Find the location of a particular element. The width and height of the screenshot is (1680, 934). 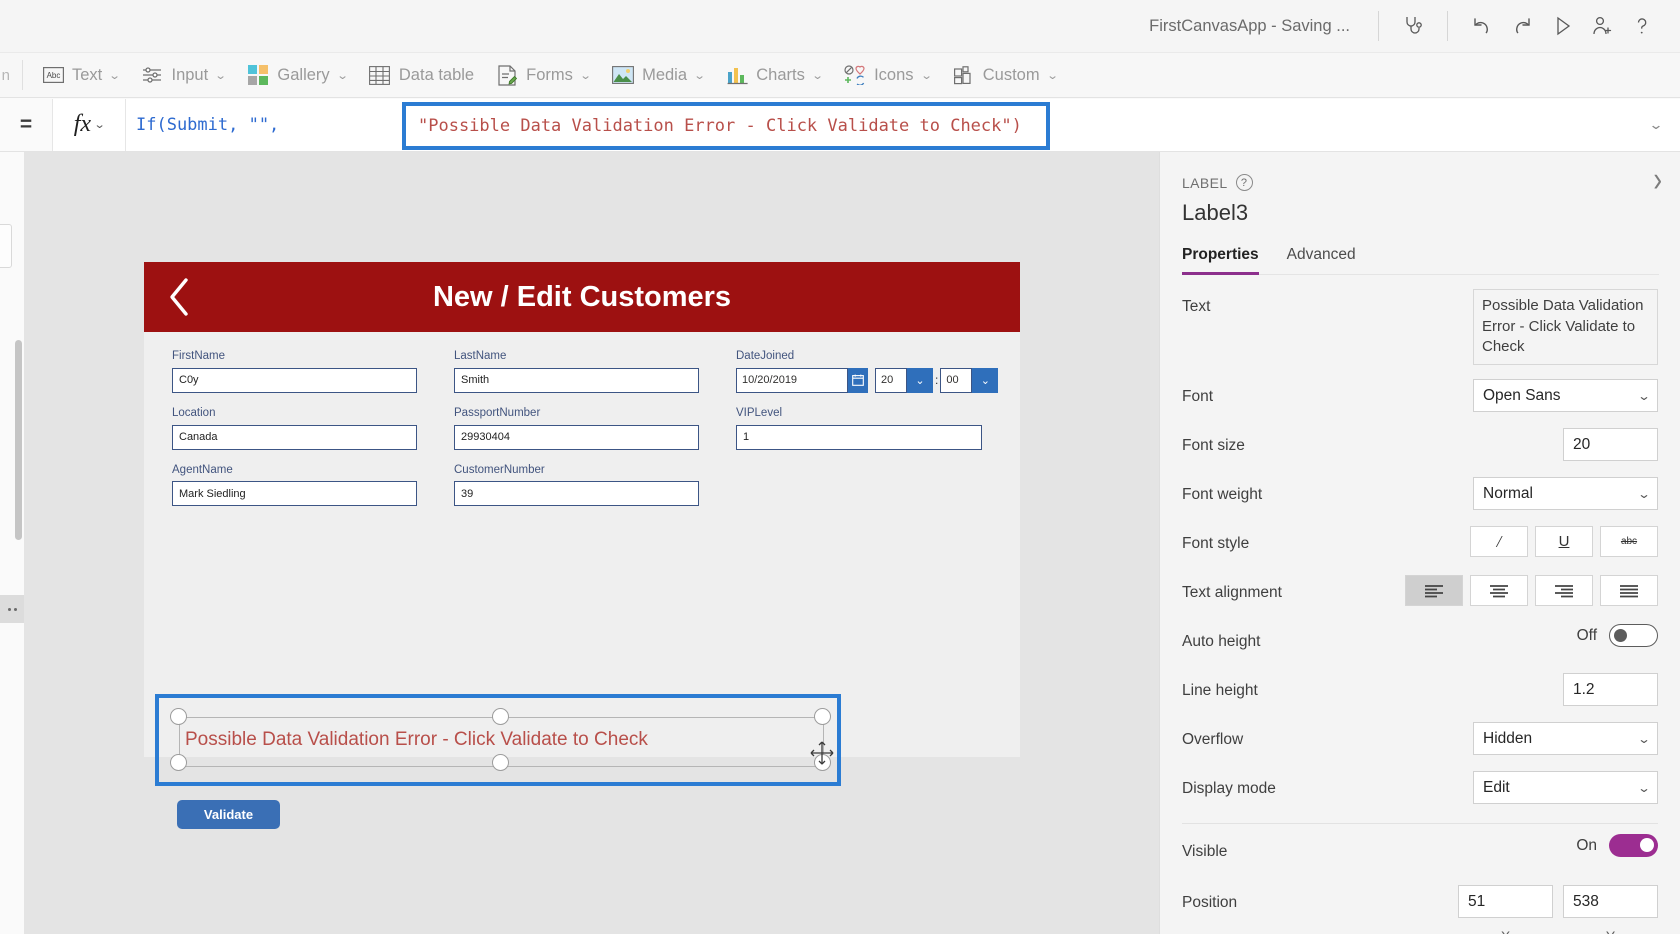

resize-handle-bottom-left is located at coordinates (178, 762).